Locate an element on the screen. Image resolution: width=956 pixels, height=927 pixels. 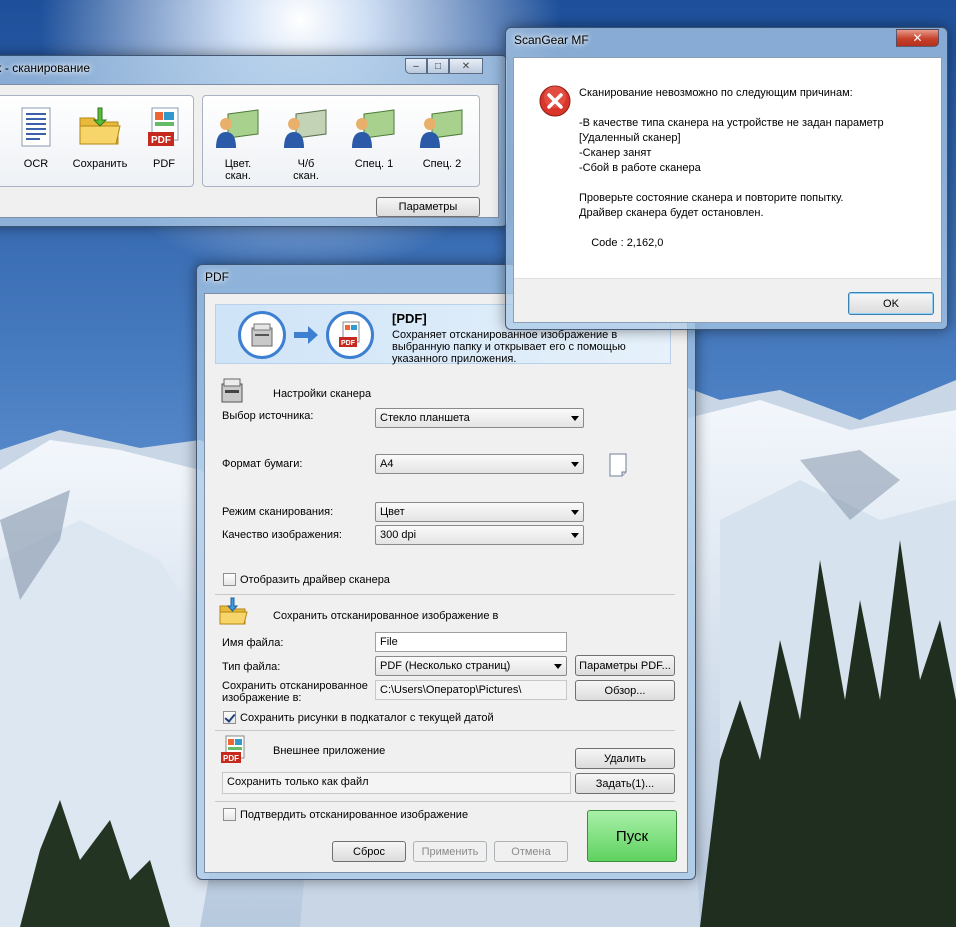
source-label: Выбор источника: is located at coordinates (268, 416).